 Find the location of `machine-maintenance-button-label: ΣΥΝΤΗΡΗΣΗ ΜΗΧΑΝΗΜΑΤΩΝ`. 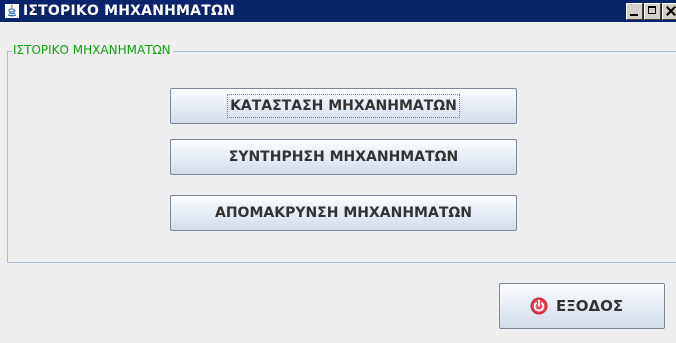

machine-maintenance-button-label: ΣΥΝΤΗΡΗΣΗ ΜΗΧΑΝΗΜΑΤΩΝ is located at coordinates (343, 157).